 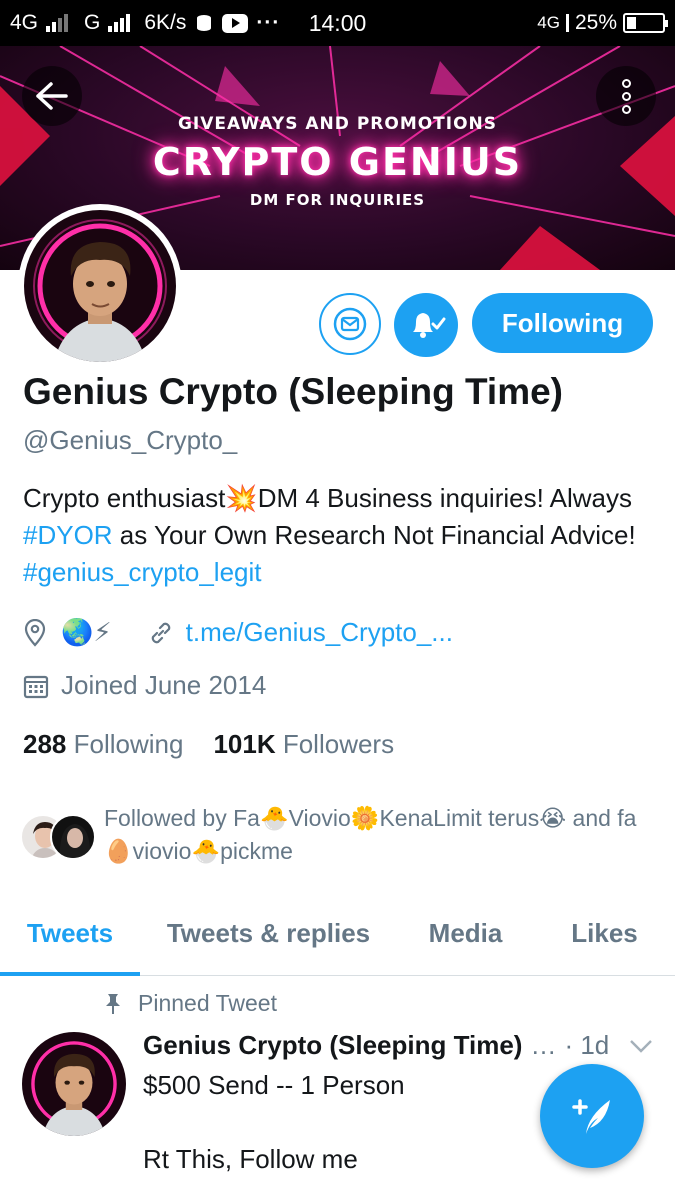 I want to click on tab-tweets-replies: Tweets & replies, so click(x=268, y=933).